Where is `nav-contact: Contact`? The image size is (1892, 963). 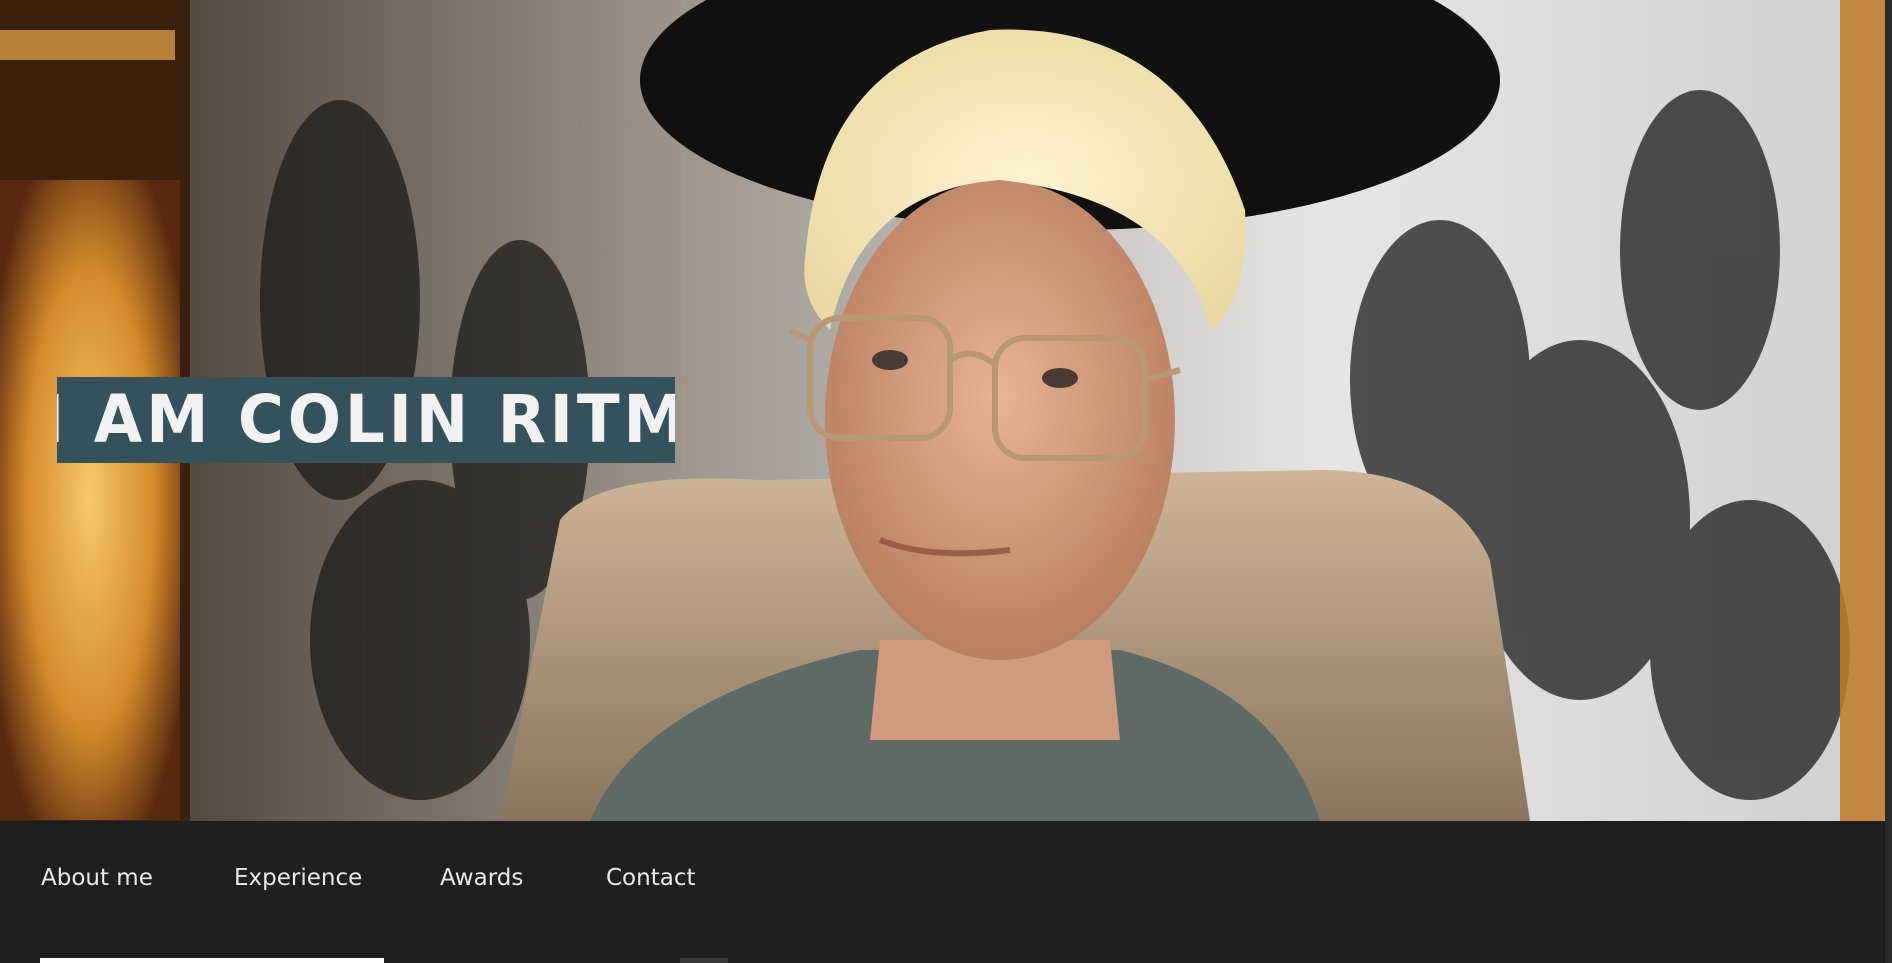 nav-contact: Contact is located at coordinates (650, 878).